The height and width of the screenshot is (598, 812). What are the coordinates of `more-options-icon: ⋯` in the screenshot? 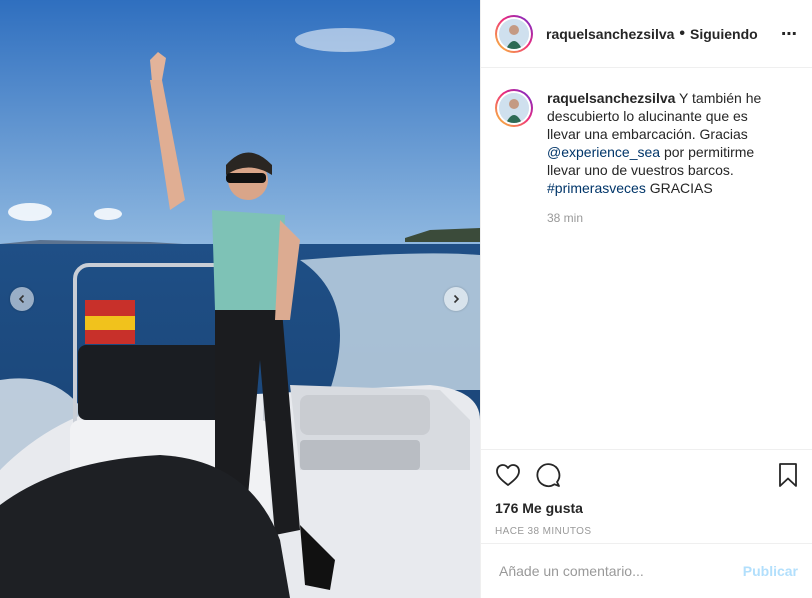 It's located at (789, 34).